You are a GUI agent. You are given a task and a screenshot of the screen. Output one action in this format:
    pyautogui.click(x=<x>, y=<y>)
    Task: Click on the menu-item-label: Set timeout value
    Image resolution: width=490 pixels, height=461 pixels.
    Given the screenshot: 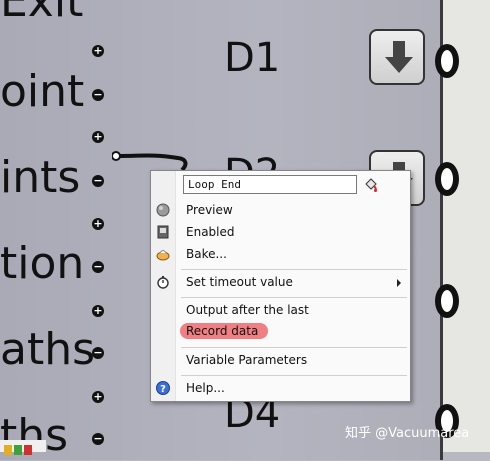 What is the action you would take?
    pyautogui.click(x=239, y=282)
    